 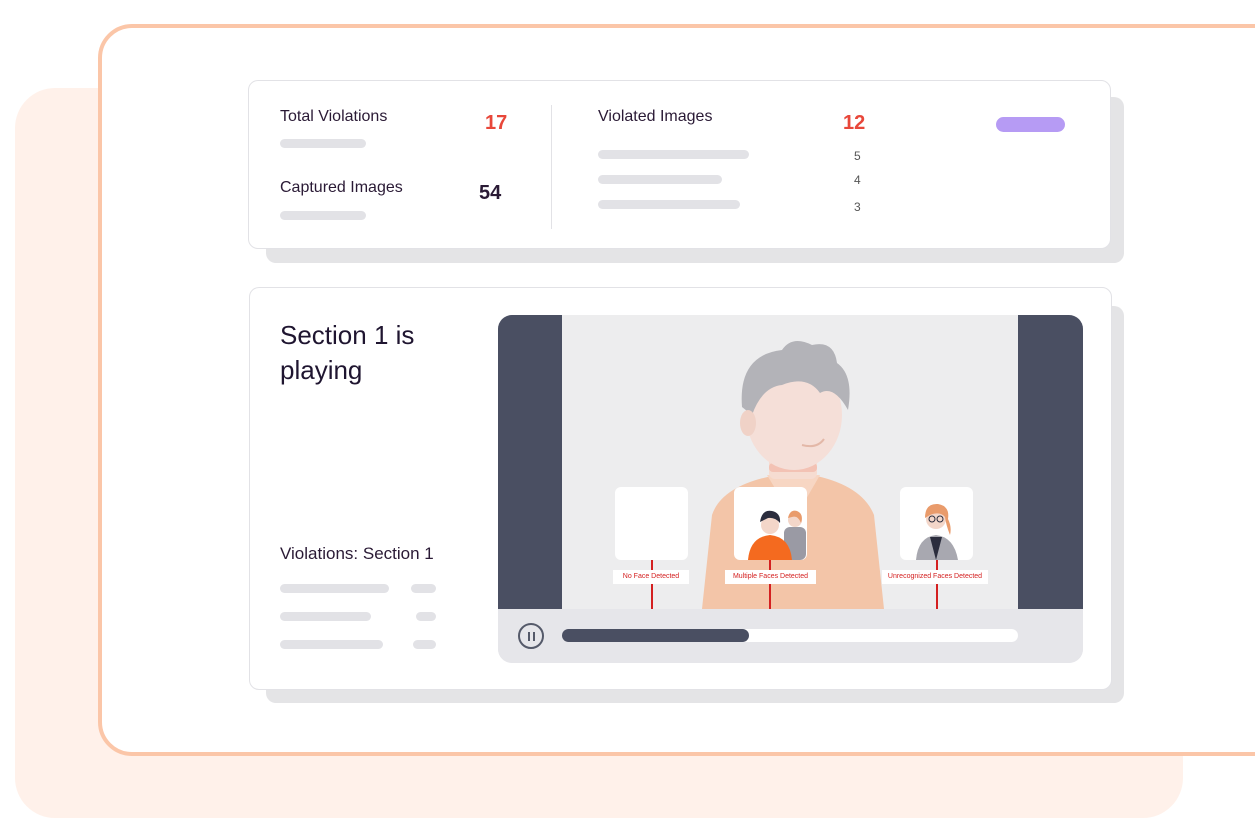 I want to click on total-violations-value: 17, so click(x=496, y=123).